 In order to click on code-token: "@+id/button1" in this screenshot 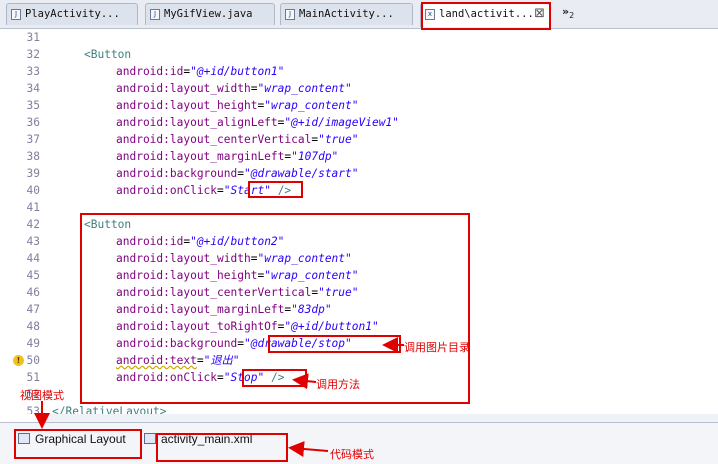, I will do `click(237, 71)`.